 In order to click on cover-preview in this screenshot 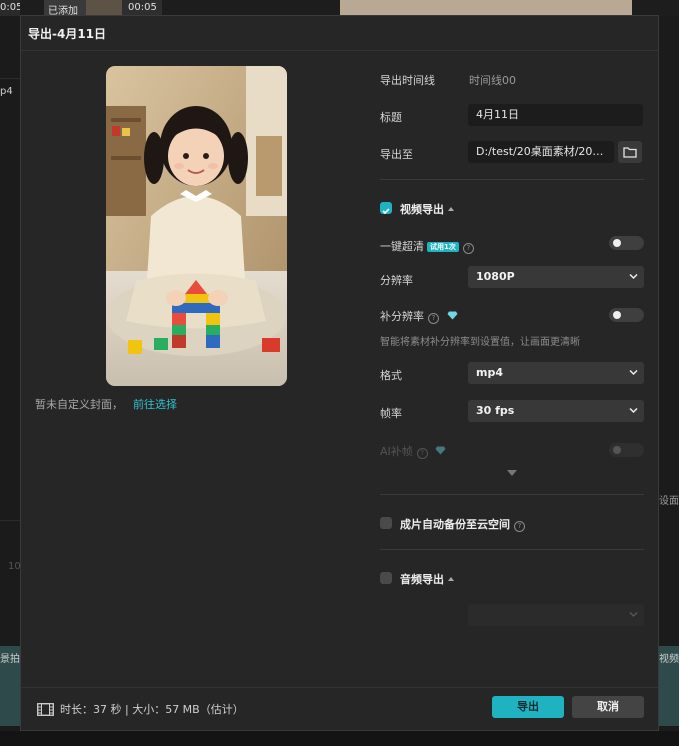, I will do `click(196, 226)`.